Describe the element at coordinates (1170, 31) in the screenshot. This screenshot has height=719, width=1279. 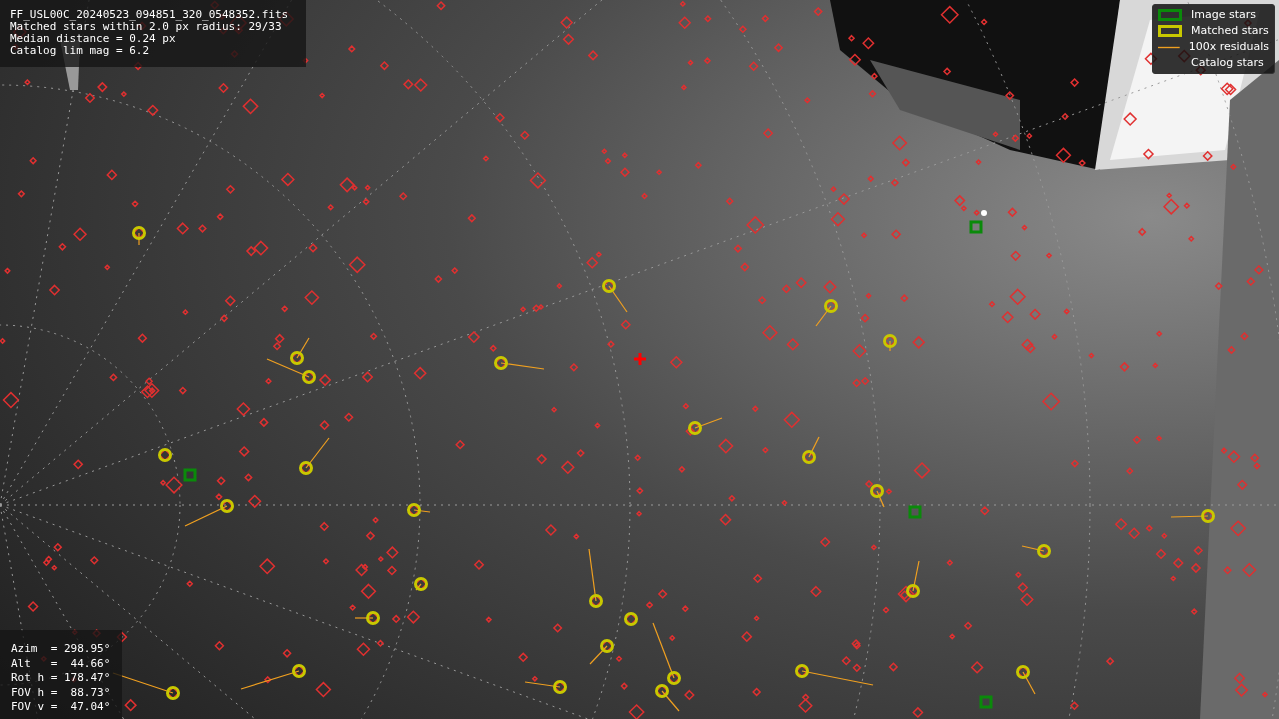
I see `matched-star-swatch-icon` at that location.